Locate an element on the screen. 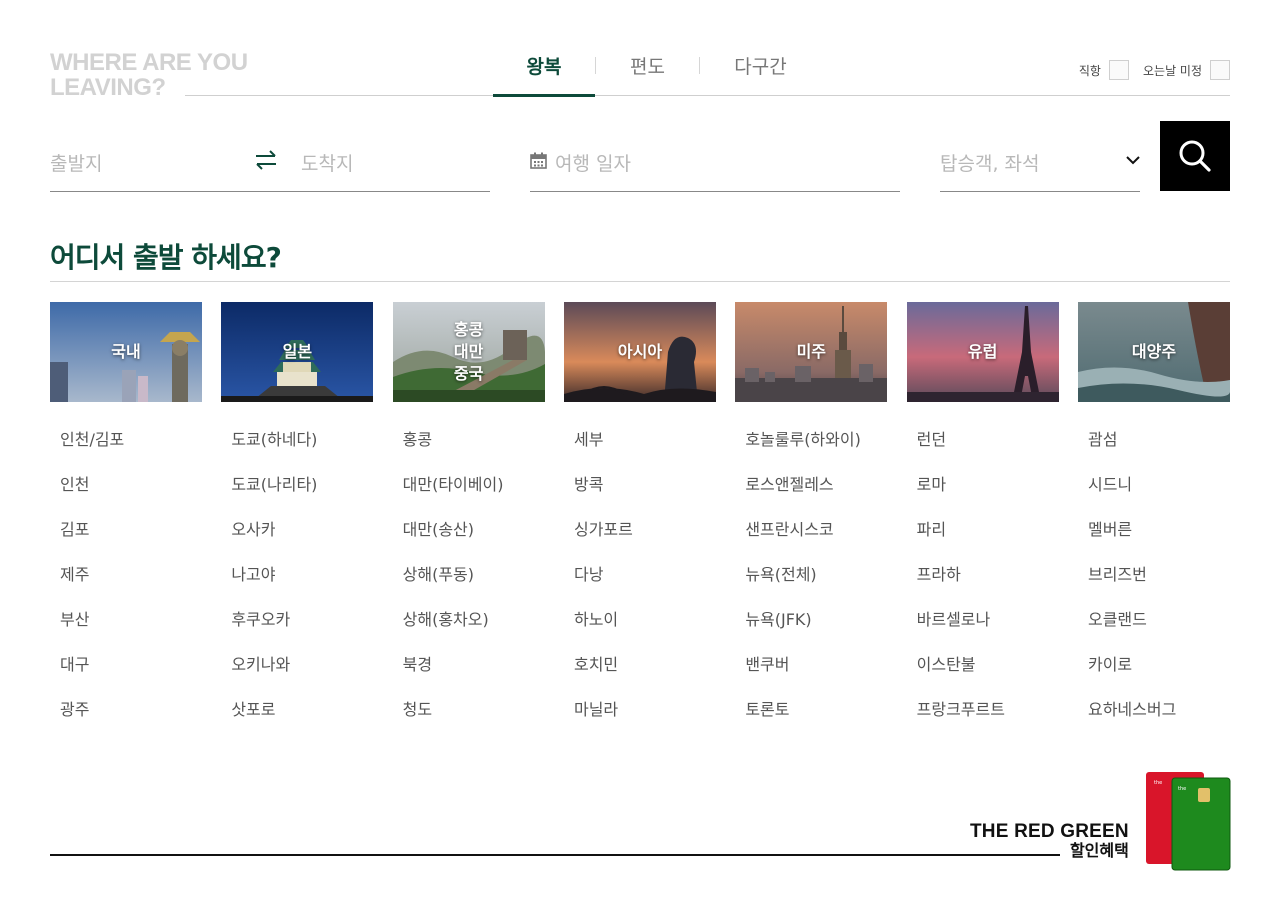 The width and height of the screenshot is (1280, 910). city-link: 후쿠오카 is located at coordinates (302, 632).